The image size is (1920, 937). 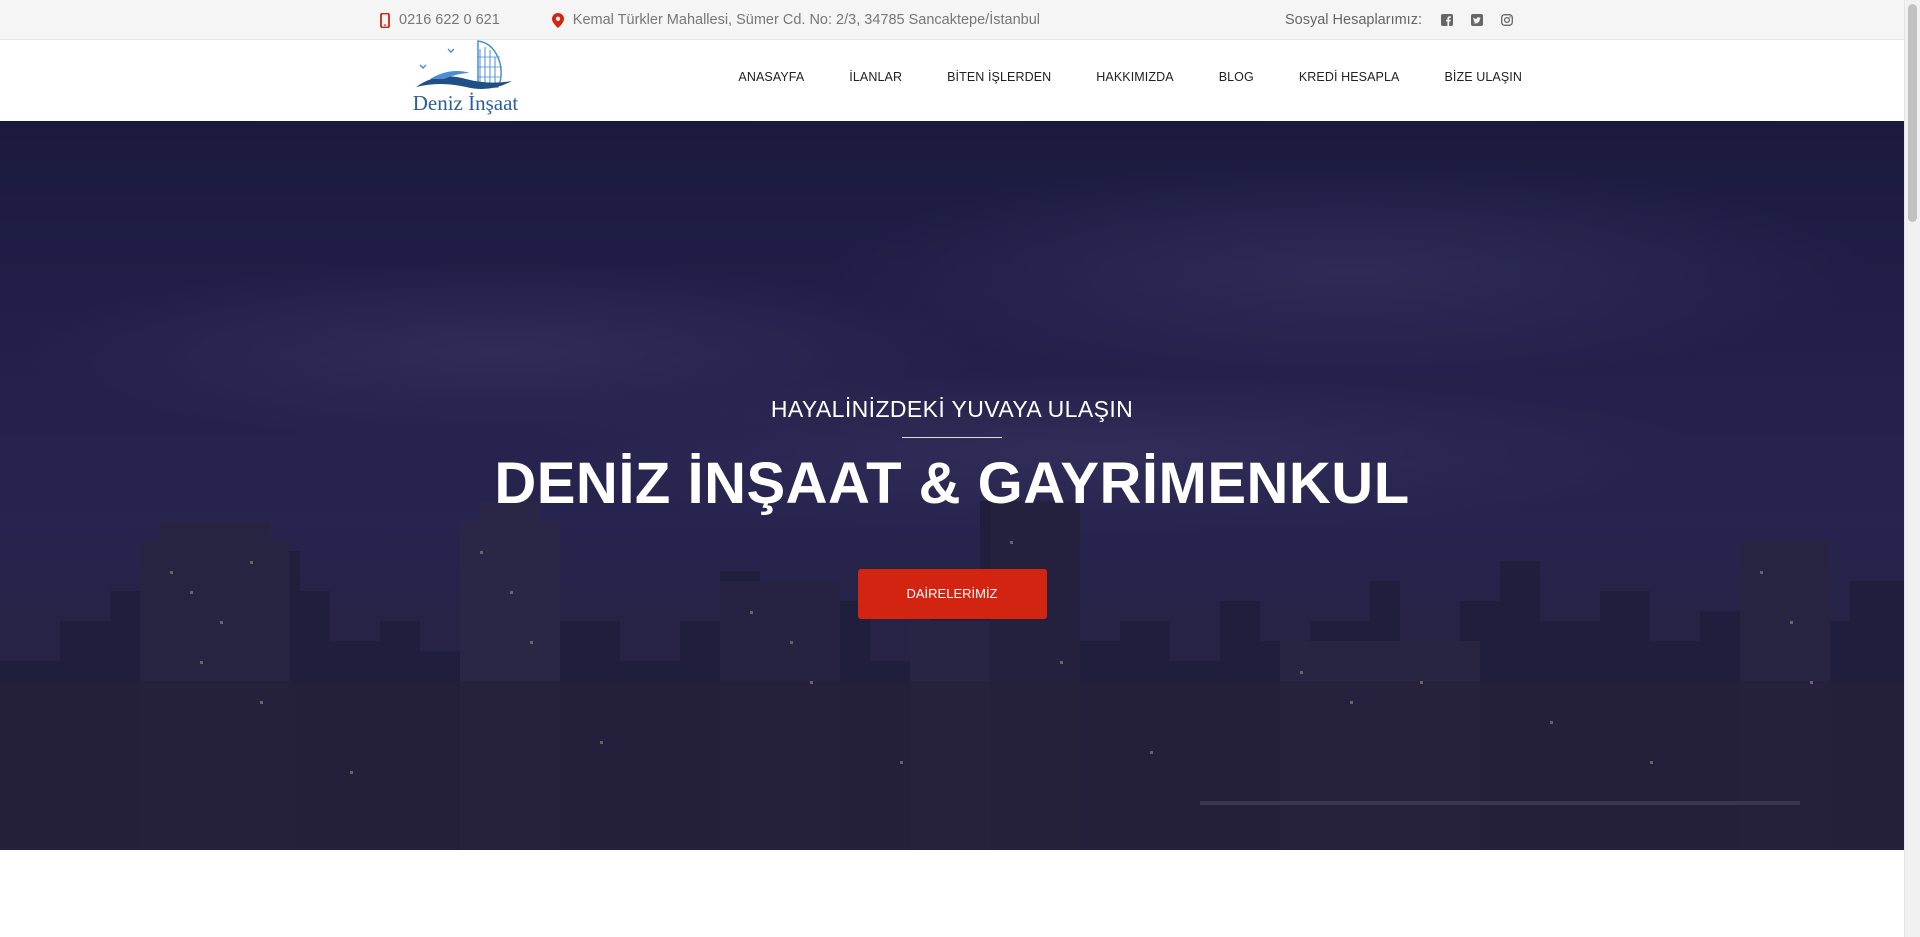 What do you see at coordinates (464, 64) in the screenshot?
I see `logo-emblem` at bounding box center [464, 64].